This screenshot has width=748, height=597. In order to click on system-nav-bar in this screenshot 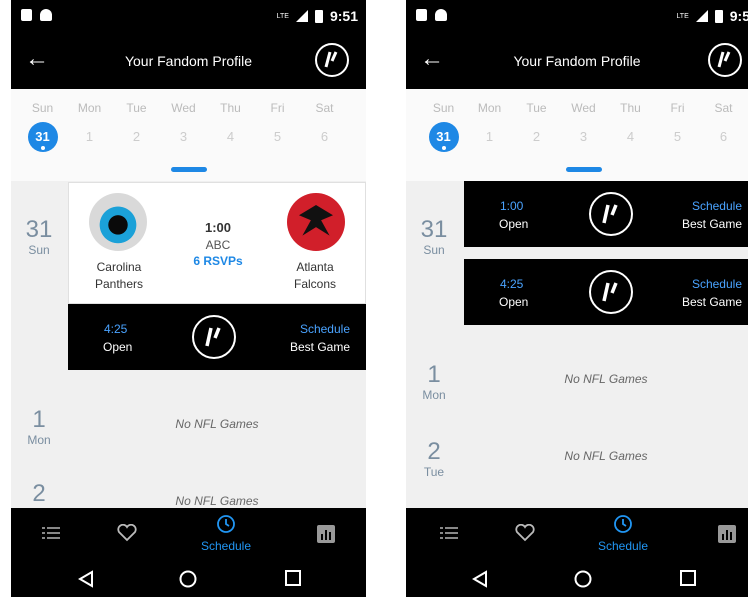, I will do `click(577, 579)`.